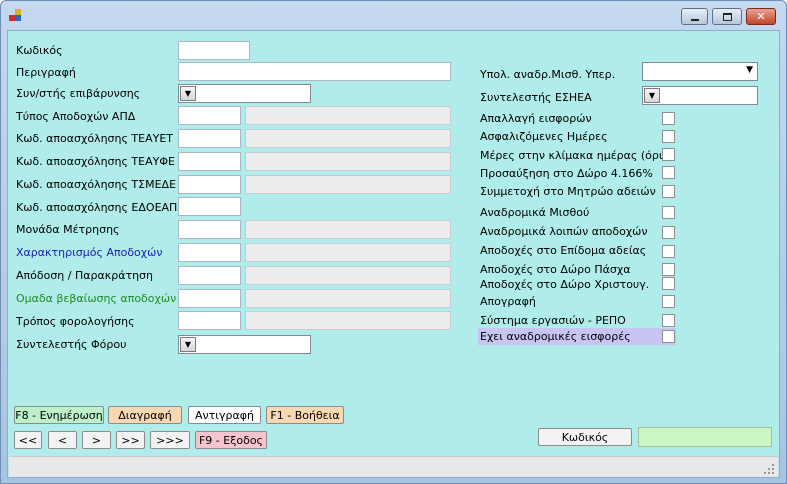  Describe the element at coordinates (78, 93) in the screenshot. I see `surcharge-factor-label: Συν/στής επιβάρυνσης` at that location.